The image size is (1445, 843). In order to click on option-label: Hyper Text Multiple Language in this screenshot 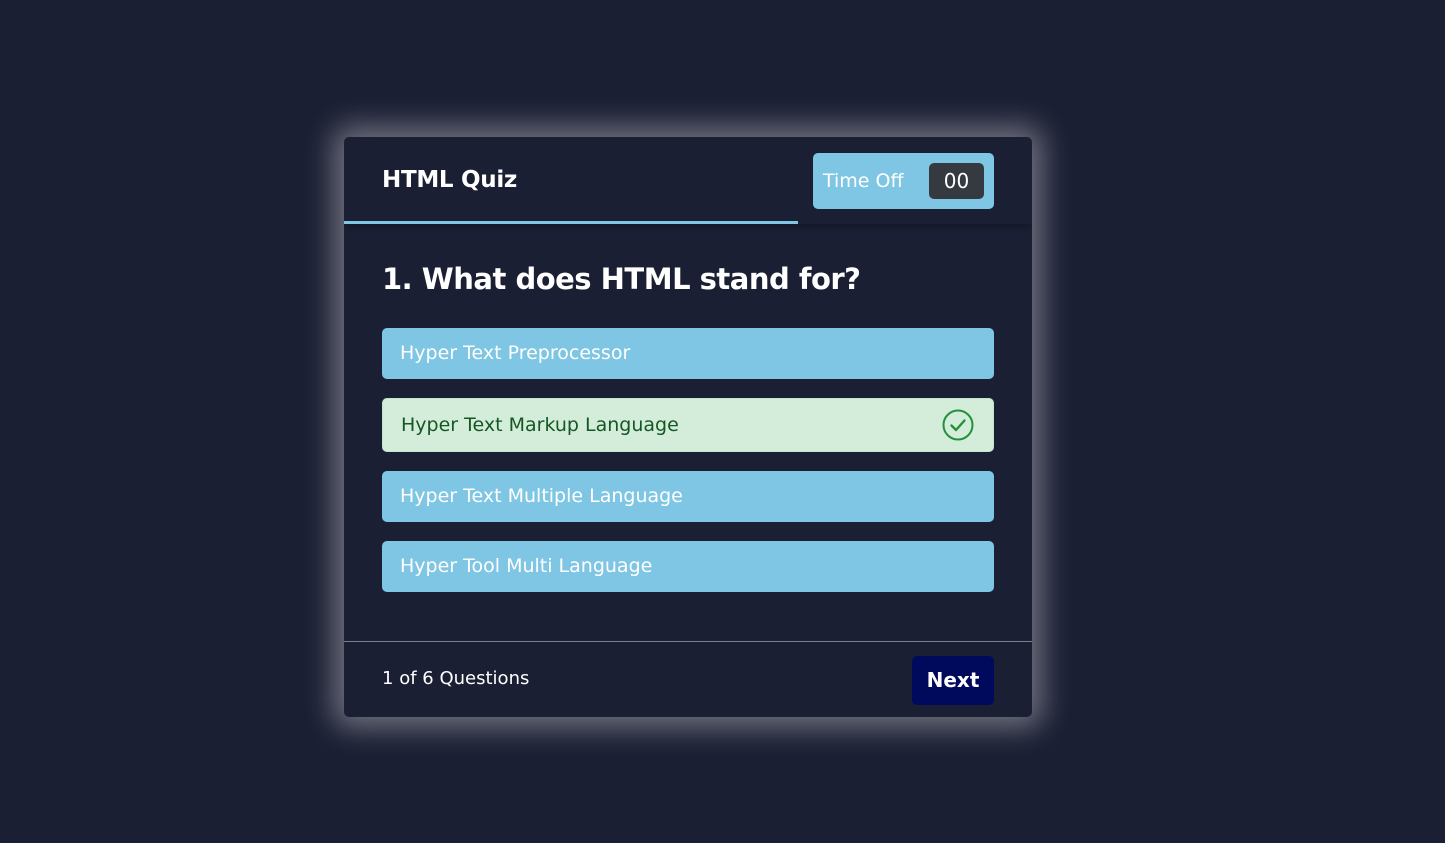, I will do `click(541, 496)`.